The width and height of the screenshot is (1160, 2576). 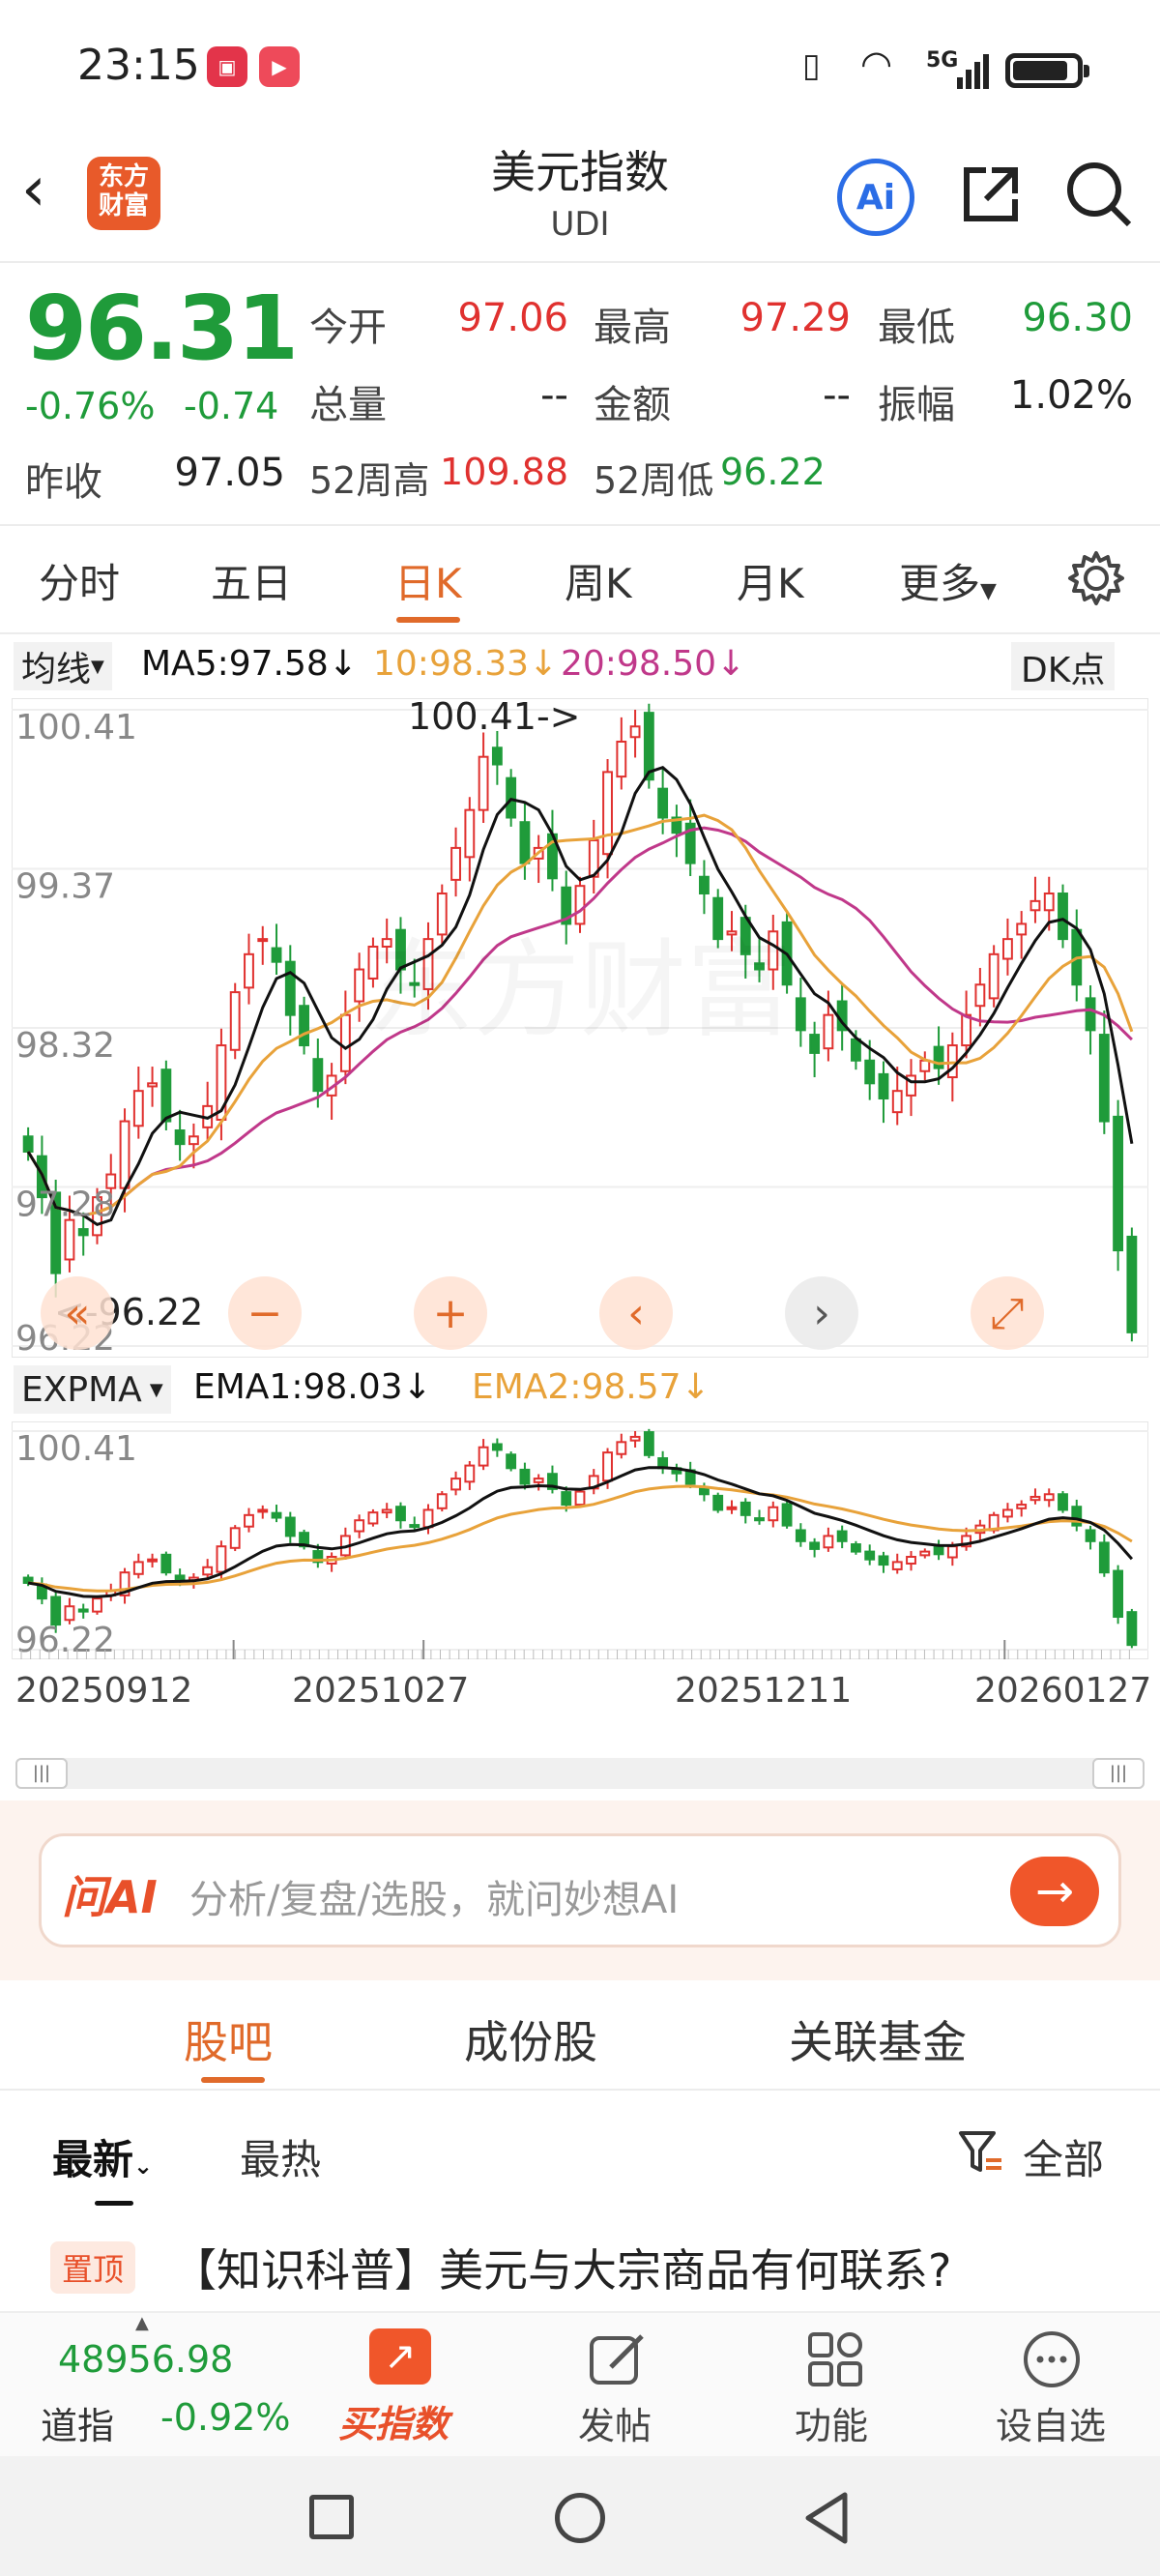 I want to click on tab-related-funds: 关联基金, so click(x=878, y=2039).